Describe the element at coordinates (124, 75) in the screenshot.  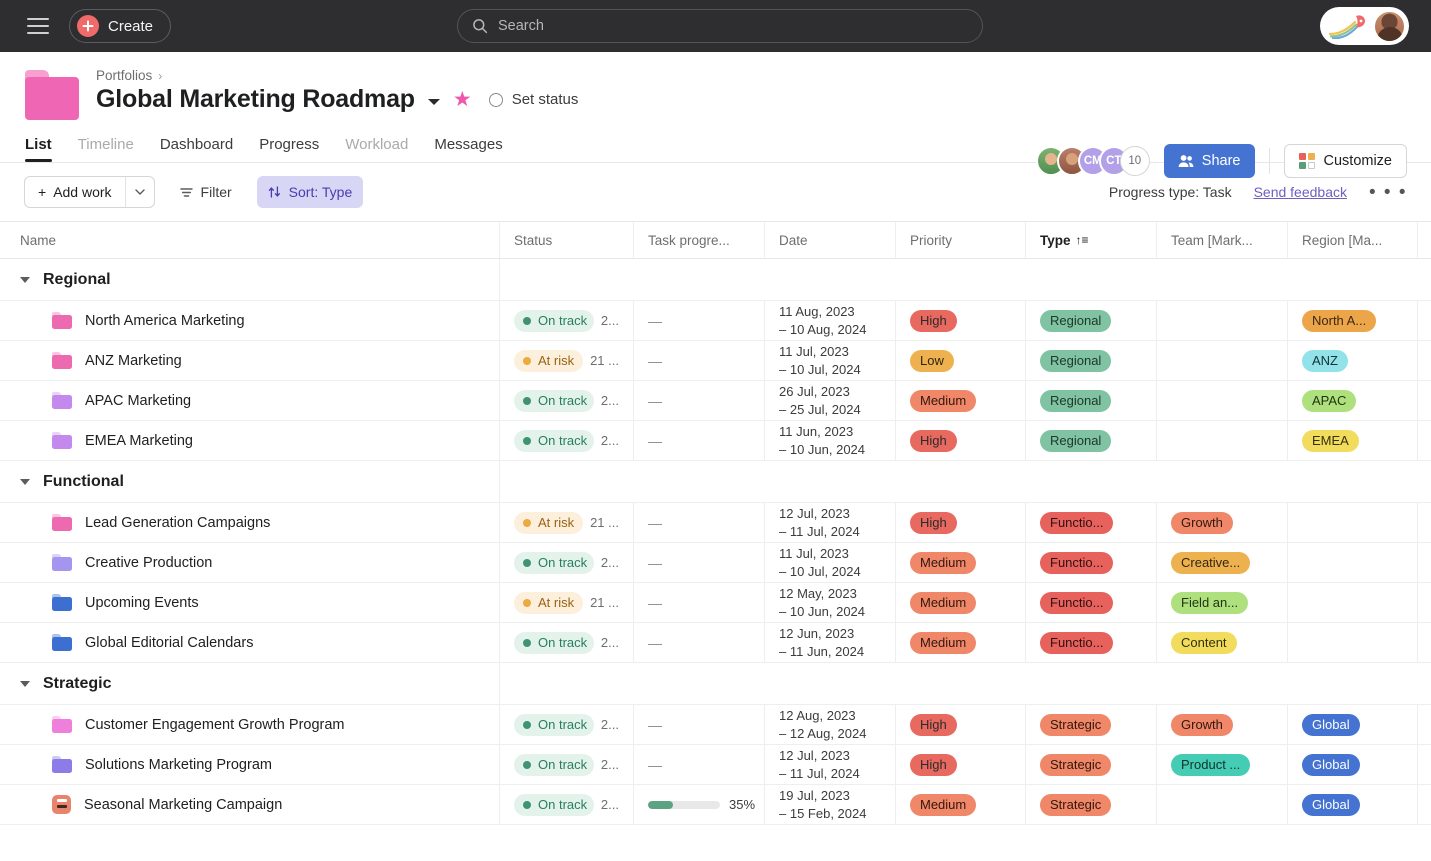
I see `breadcrumb-portfolios: Portfolios` at that location.